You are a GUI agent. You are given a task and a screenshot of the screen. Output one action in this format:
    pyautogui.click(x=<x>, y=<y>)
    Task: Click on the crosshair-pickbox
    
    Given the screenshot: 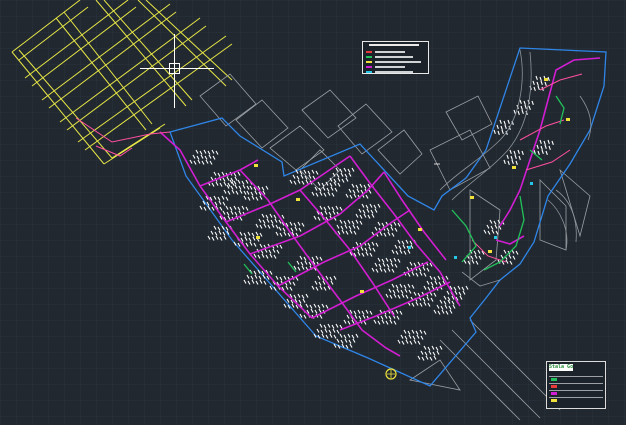 What is the action you would take?
    pyautogui.click(x=174, y=68)
    